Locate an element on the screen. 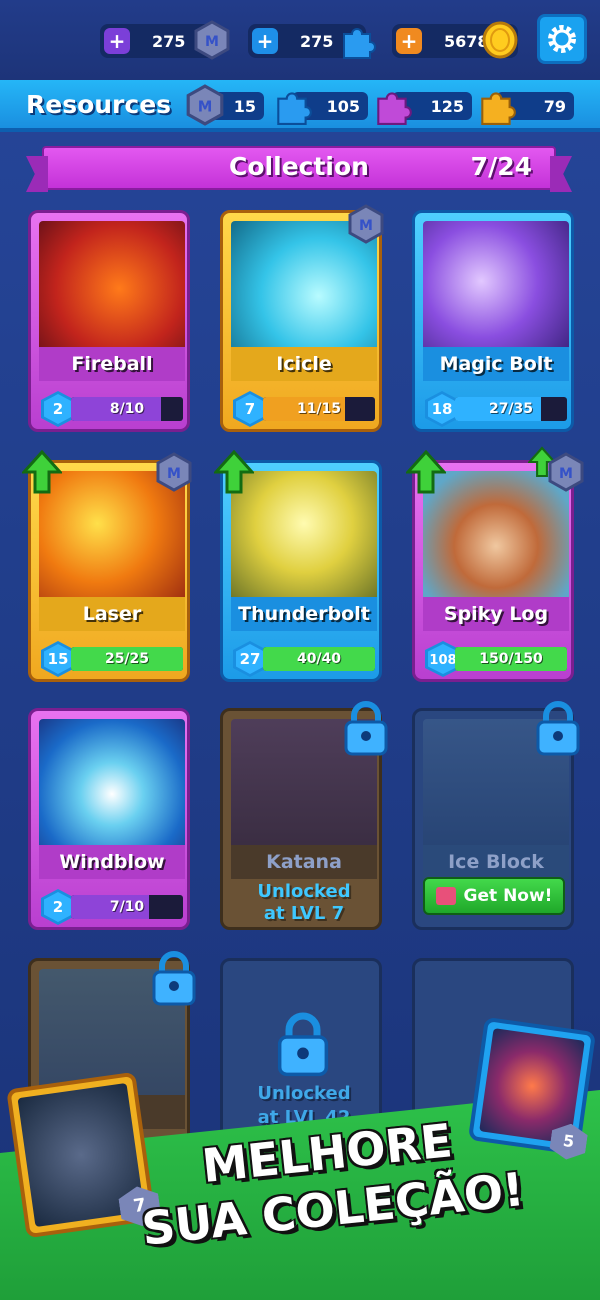  get-now-button: Get Now! is located at coordinates (494, 896).